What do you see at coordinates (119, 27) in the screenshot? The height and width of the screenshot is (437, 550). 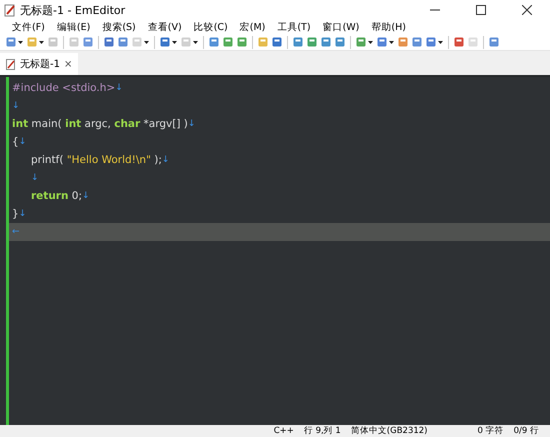 I see `menu-item: 搜索(S)` at bounding box center [119, 27].